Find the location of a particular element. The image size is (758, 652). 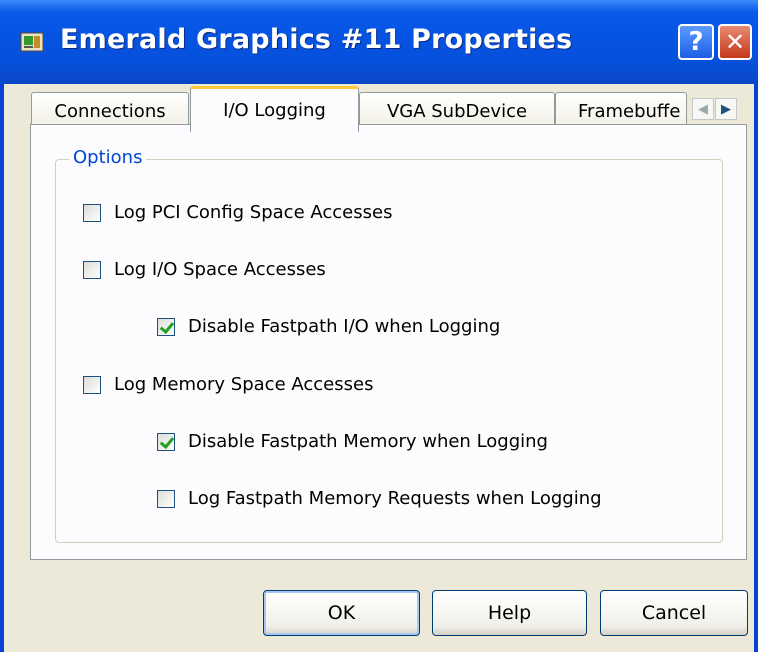

question-icon: ? is located at coordinates (696, 42).